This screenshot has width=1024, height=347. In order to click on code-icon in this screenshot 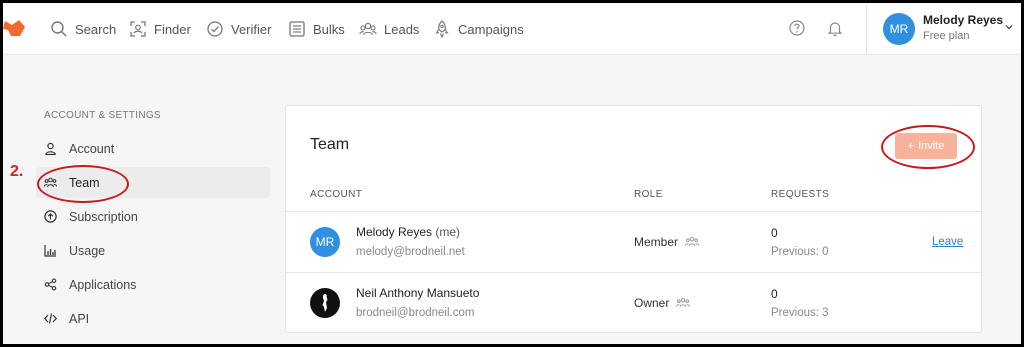, I will do `click(50, 318)`.